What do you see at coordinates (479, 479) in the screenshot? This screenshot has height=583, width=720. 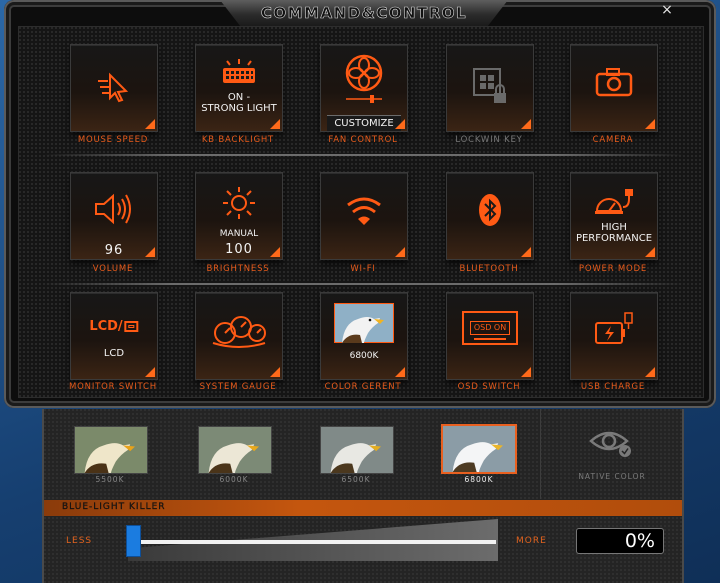 I see `color-temp-label: 6800K` at bounding box center [479, 479].